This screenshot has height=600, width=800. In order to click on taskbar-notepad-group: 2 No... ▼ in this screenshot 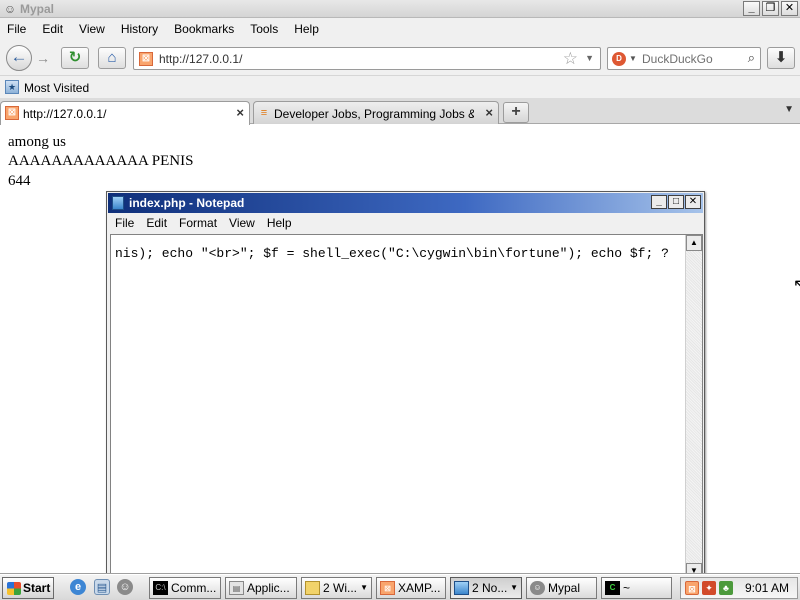, I will do `click(486, 588)`.